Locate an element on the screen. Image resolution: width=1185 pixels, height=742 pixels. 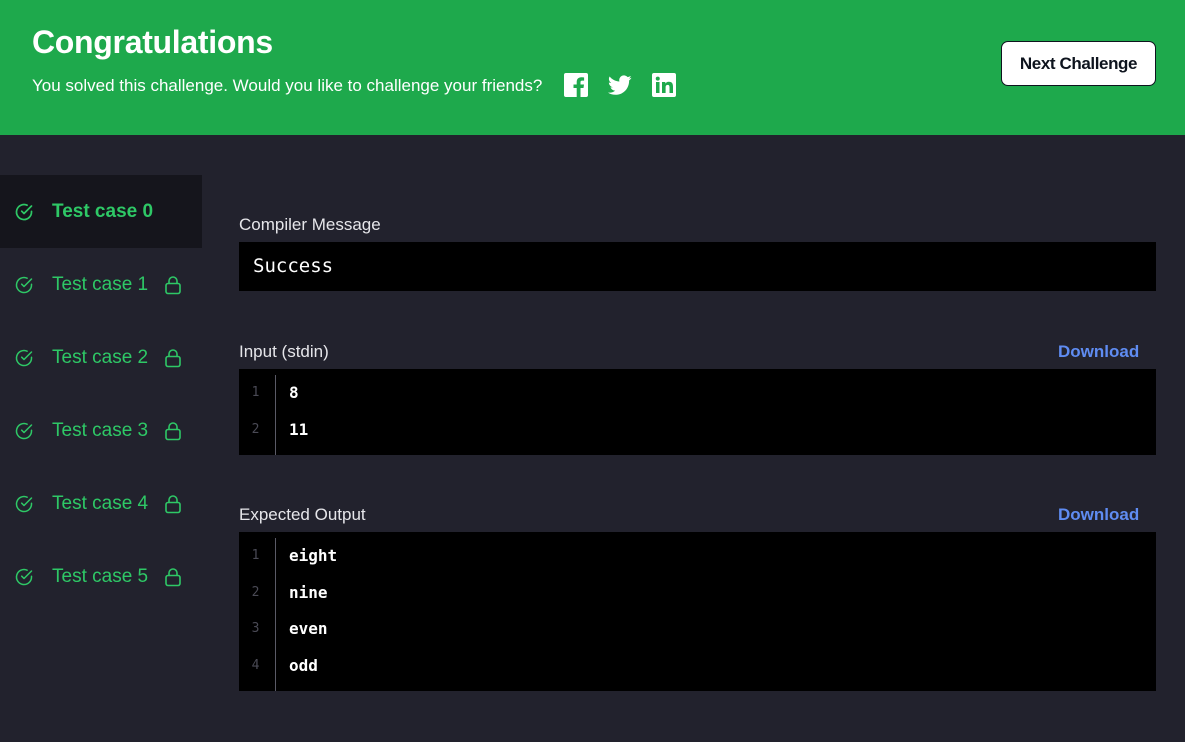
test-case-tab: Test case 0 is located at coordinates (101, 211).